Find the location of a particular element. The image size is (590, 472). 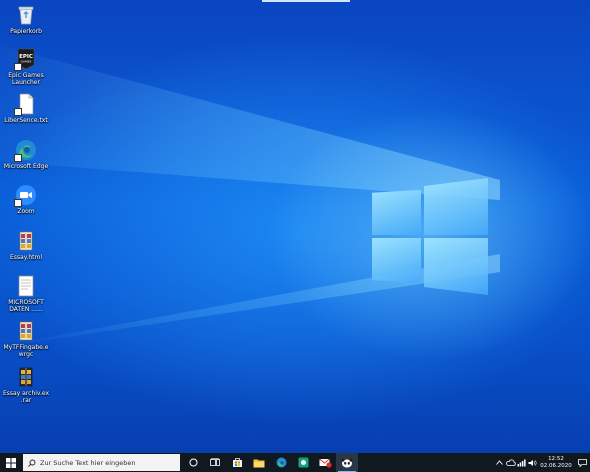

desktop-icon-text-file: LiberSence.txt is located at coordinates (26, 108).